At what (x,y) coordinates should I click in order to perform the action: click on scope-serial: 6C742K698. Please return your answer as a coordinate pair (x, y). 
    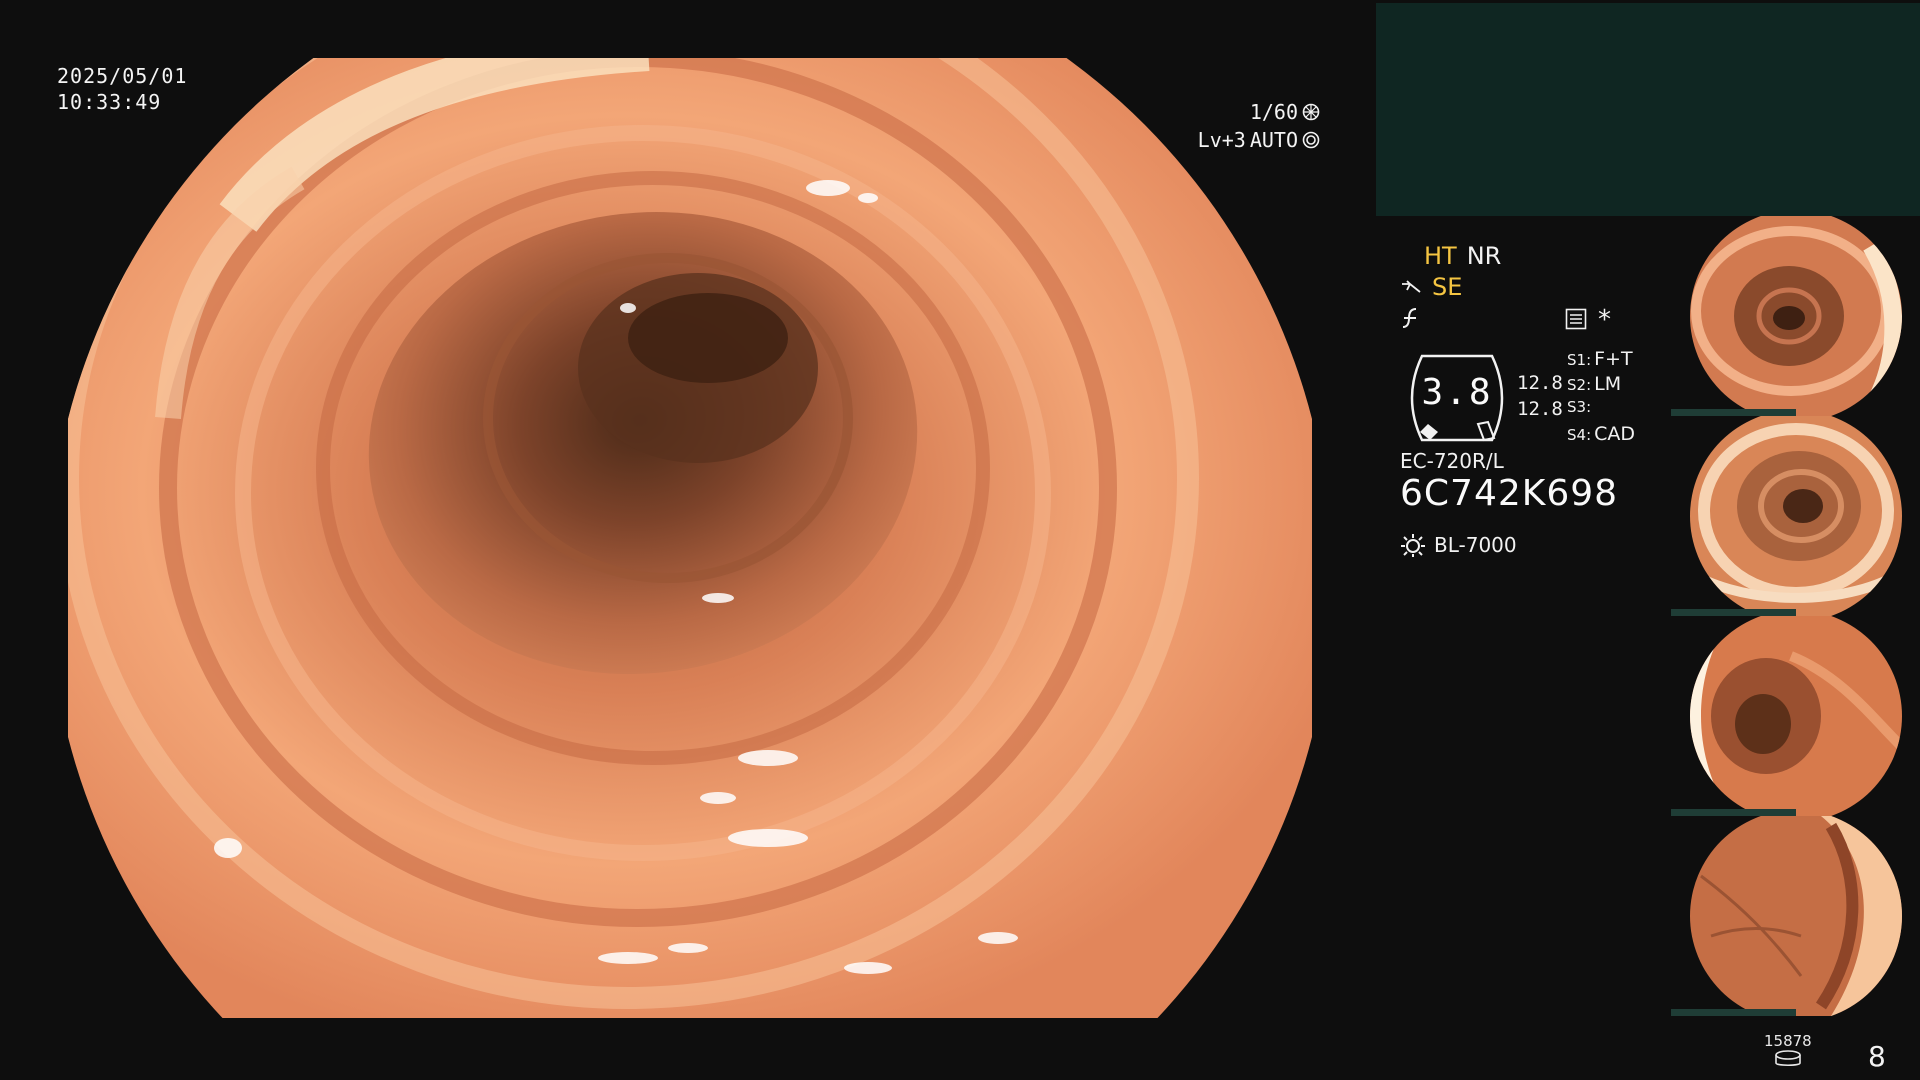
    Looking at the image, I should click on (1509, 493).